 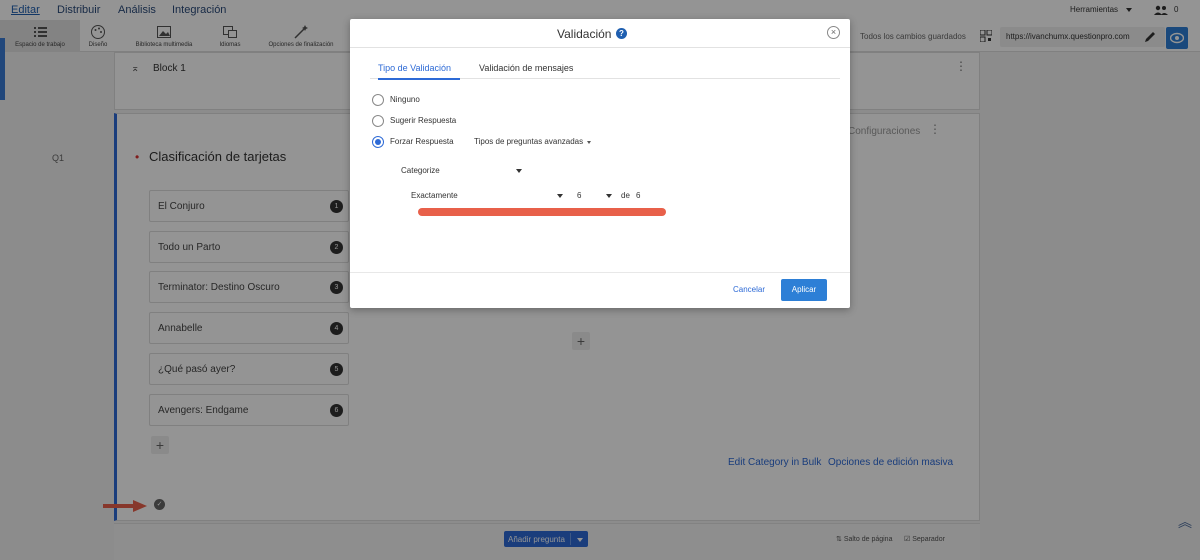 What do you see at coordinates (422, 141) in the screenshot?
I see `radio-force-label: Forzar Respuesta` at bounding box center [422, 141].